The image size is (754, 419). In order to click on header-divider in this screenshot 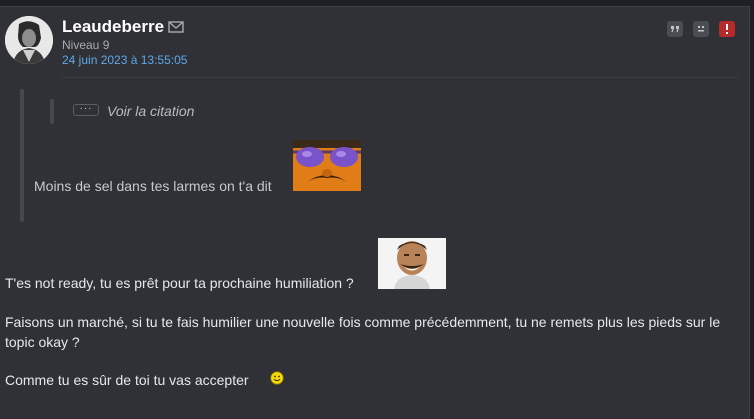, I will do `click(400, 77)`.